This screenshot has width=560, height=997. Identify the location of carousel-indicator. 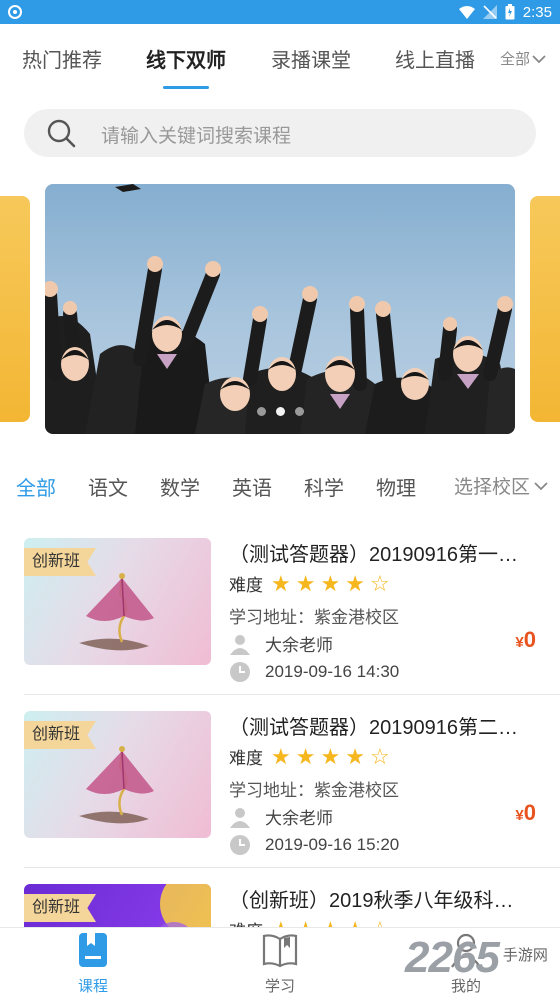
(280, 411).